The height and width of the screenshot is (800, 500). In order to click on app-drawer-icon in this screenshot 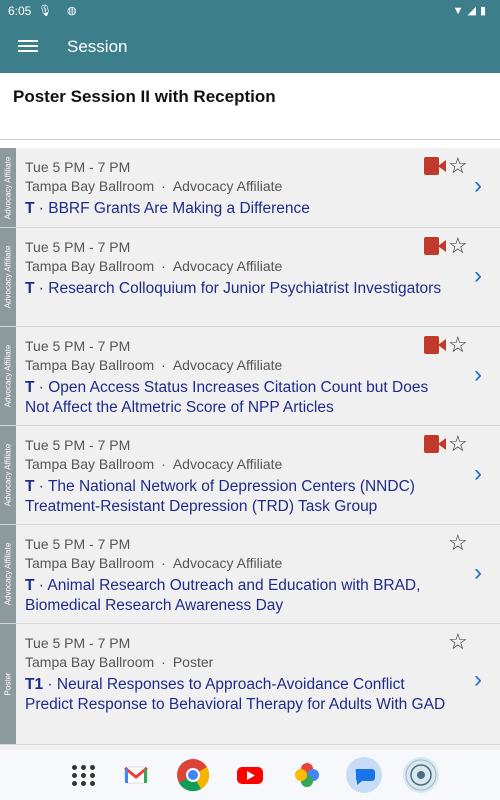, I will do `click(84, 775)`.